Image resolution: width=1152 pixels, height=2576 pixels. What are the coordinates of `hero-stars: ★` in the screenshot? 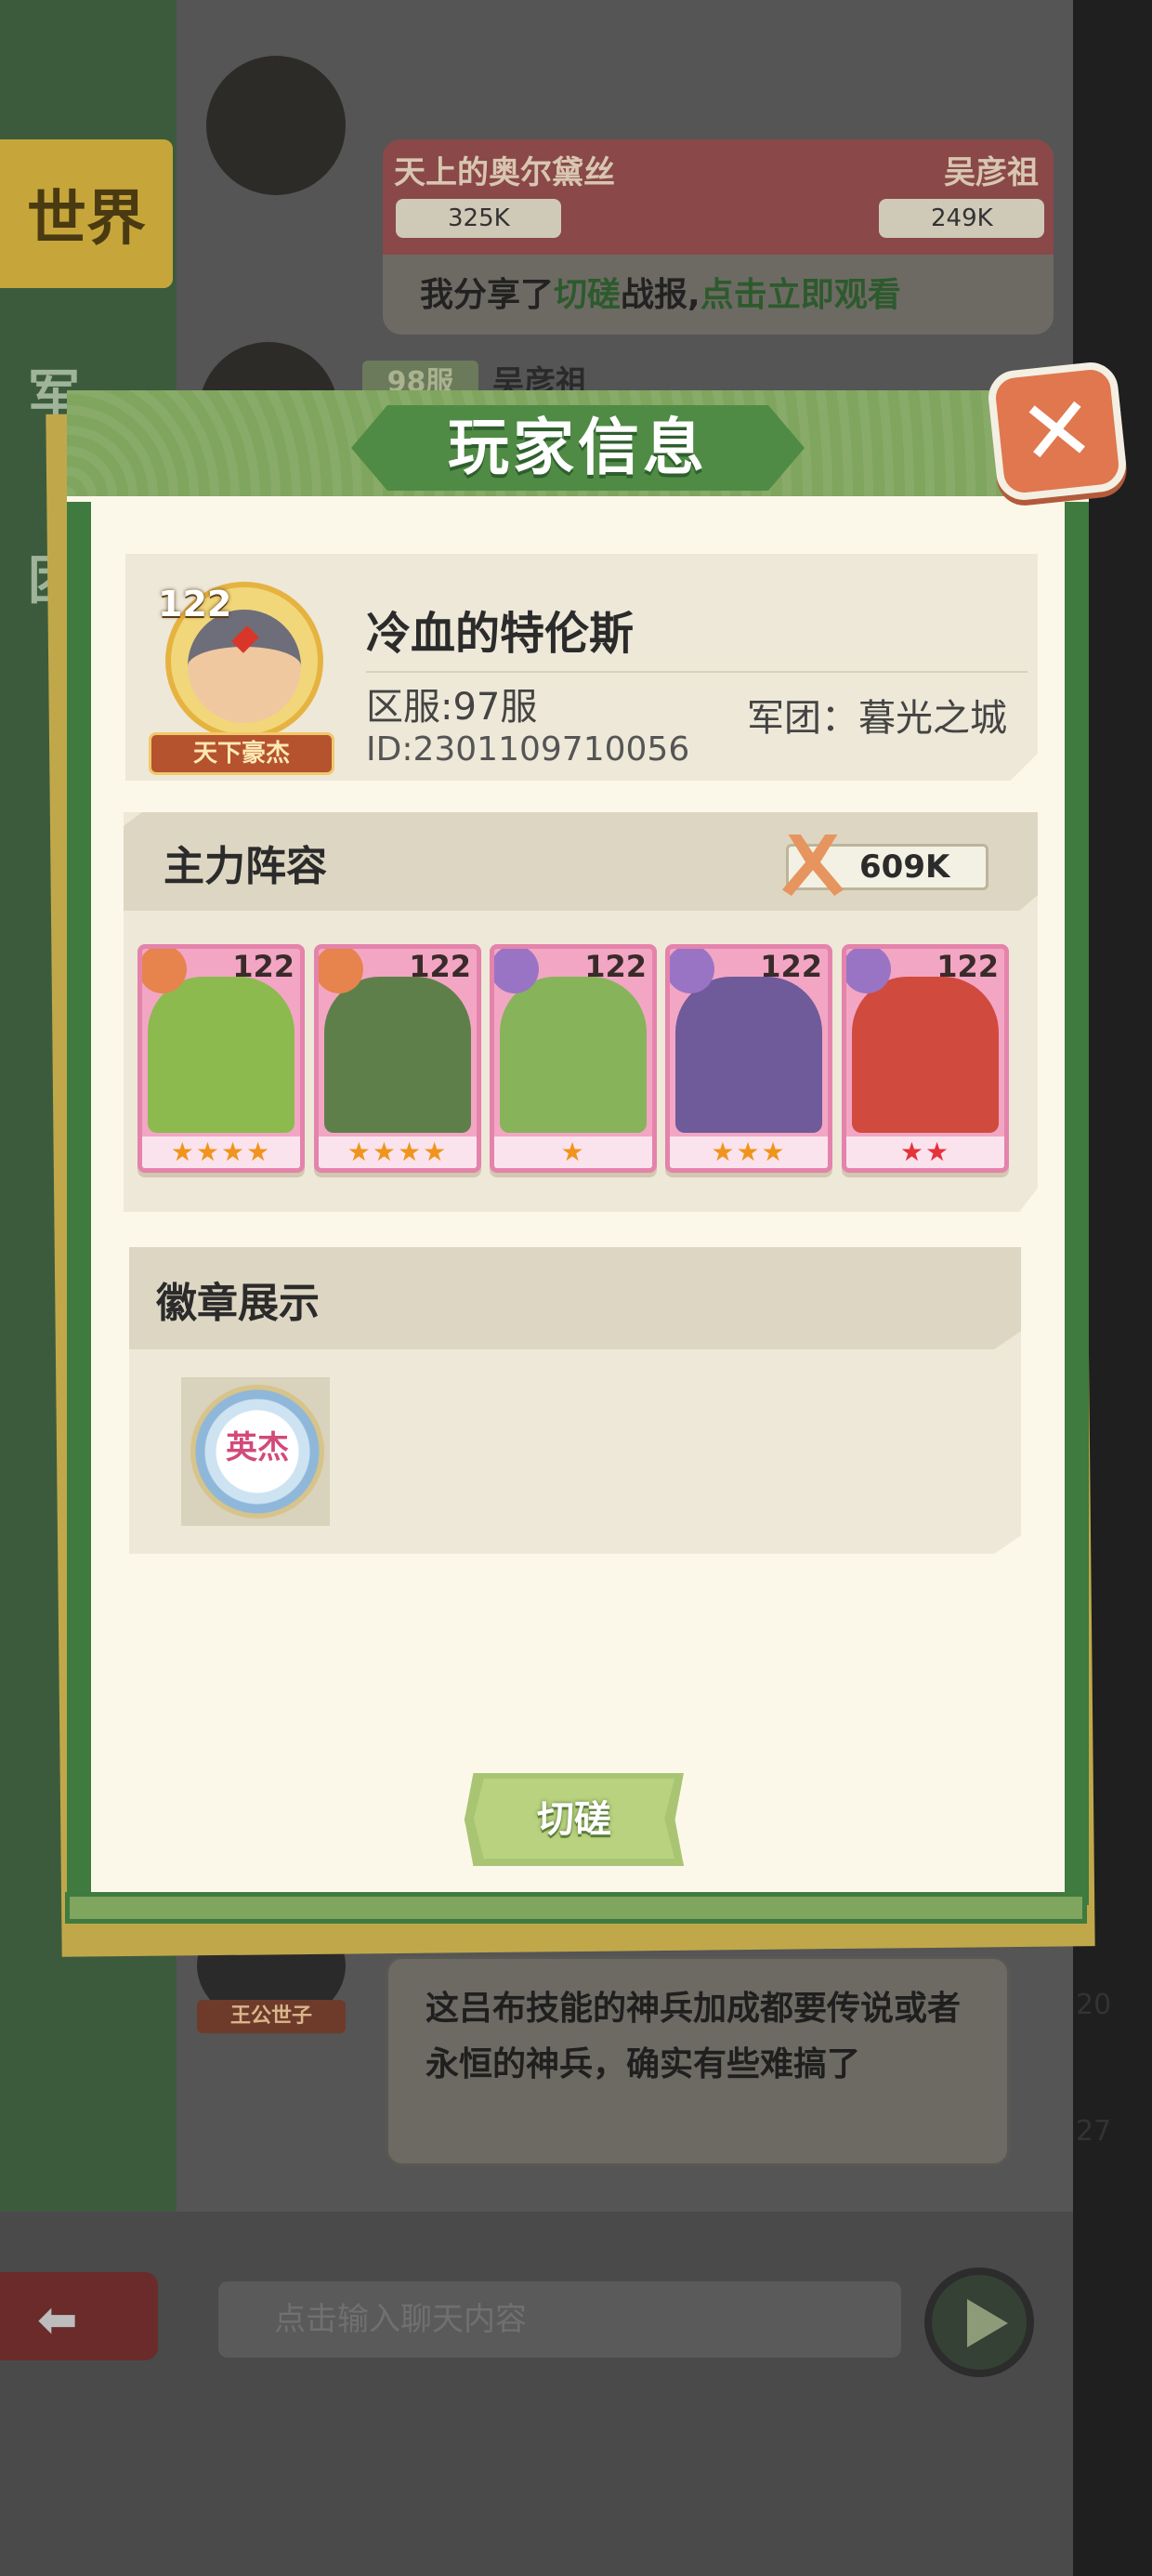 It's located at (573, 1152).